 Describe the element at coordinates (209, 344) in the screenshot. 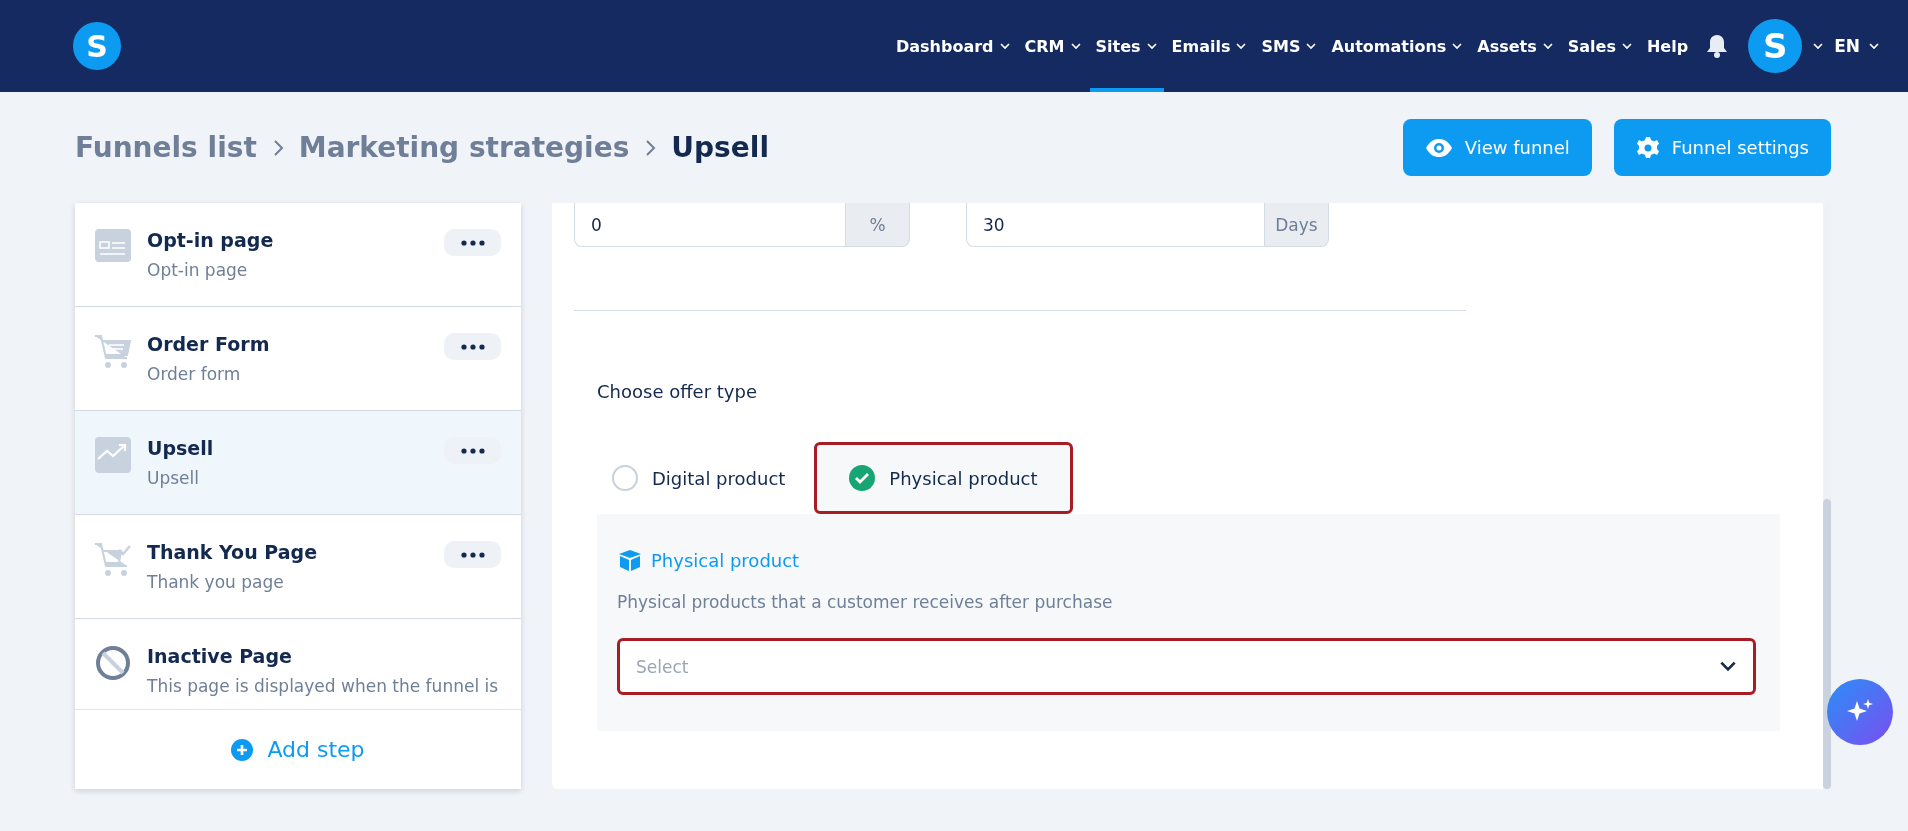

I see `step-title: Order Form` at that location.